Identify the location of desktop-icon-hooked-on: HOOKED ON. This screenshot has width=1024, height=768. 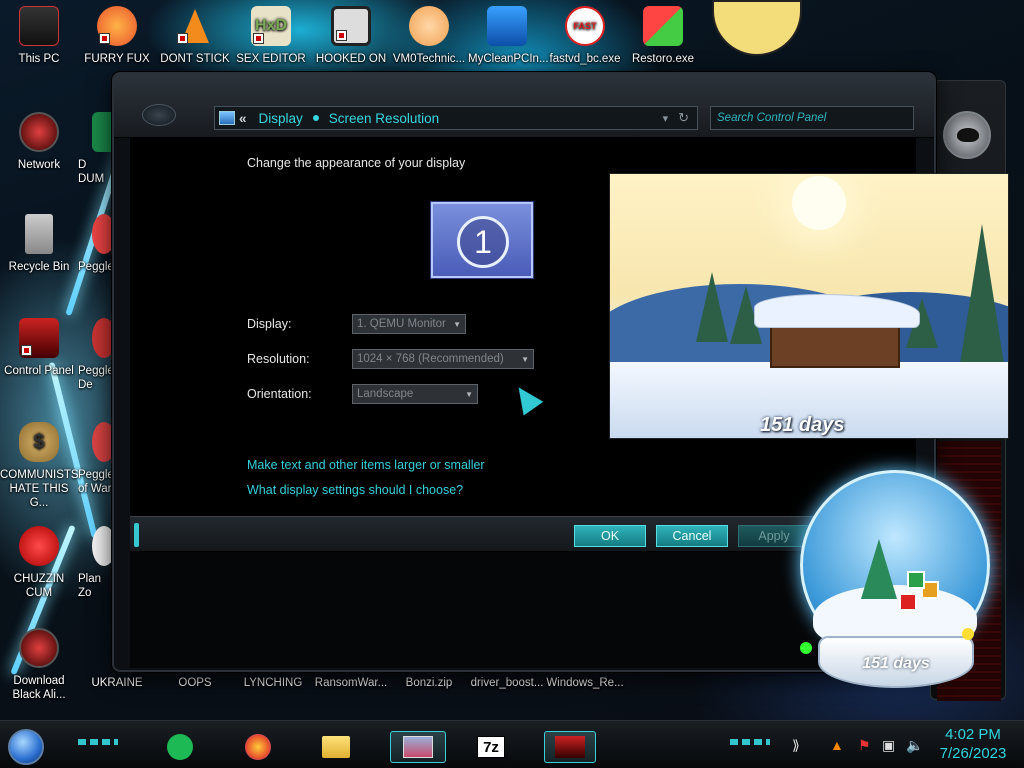
(351, 36).